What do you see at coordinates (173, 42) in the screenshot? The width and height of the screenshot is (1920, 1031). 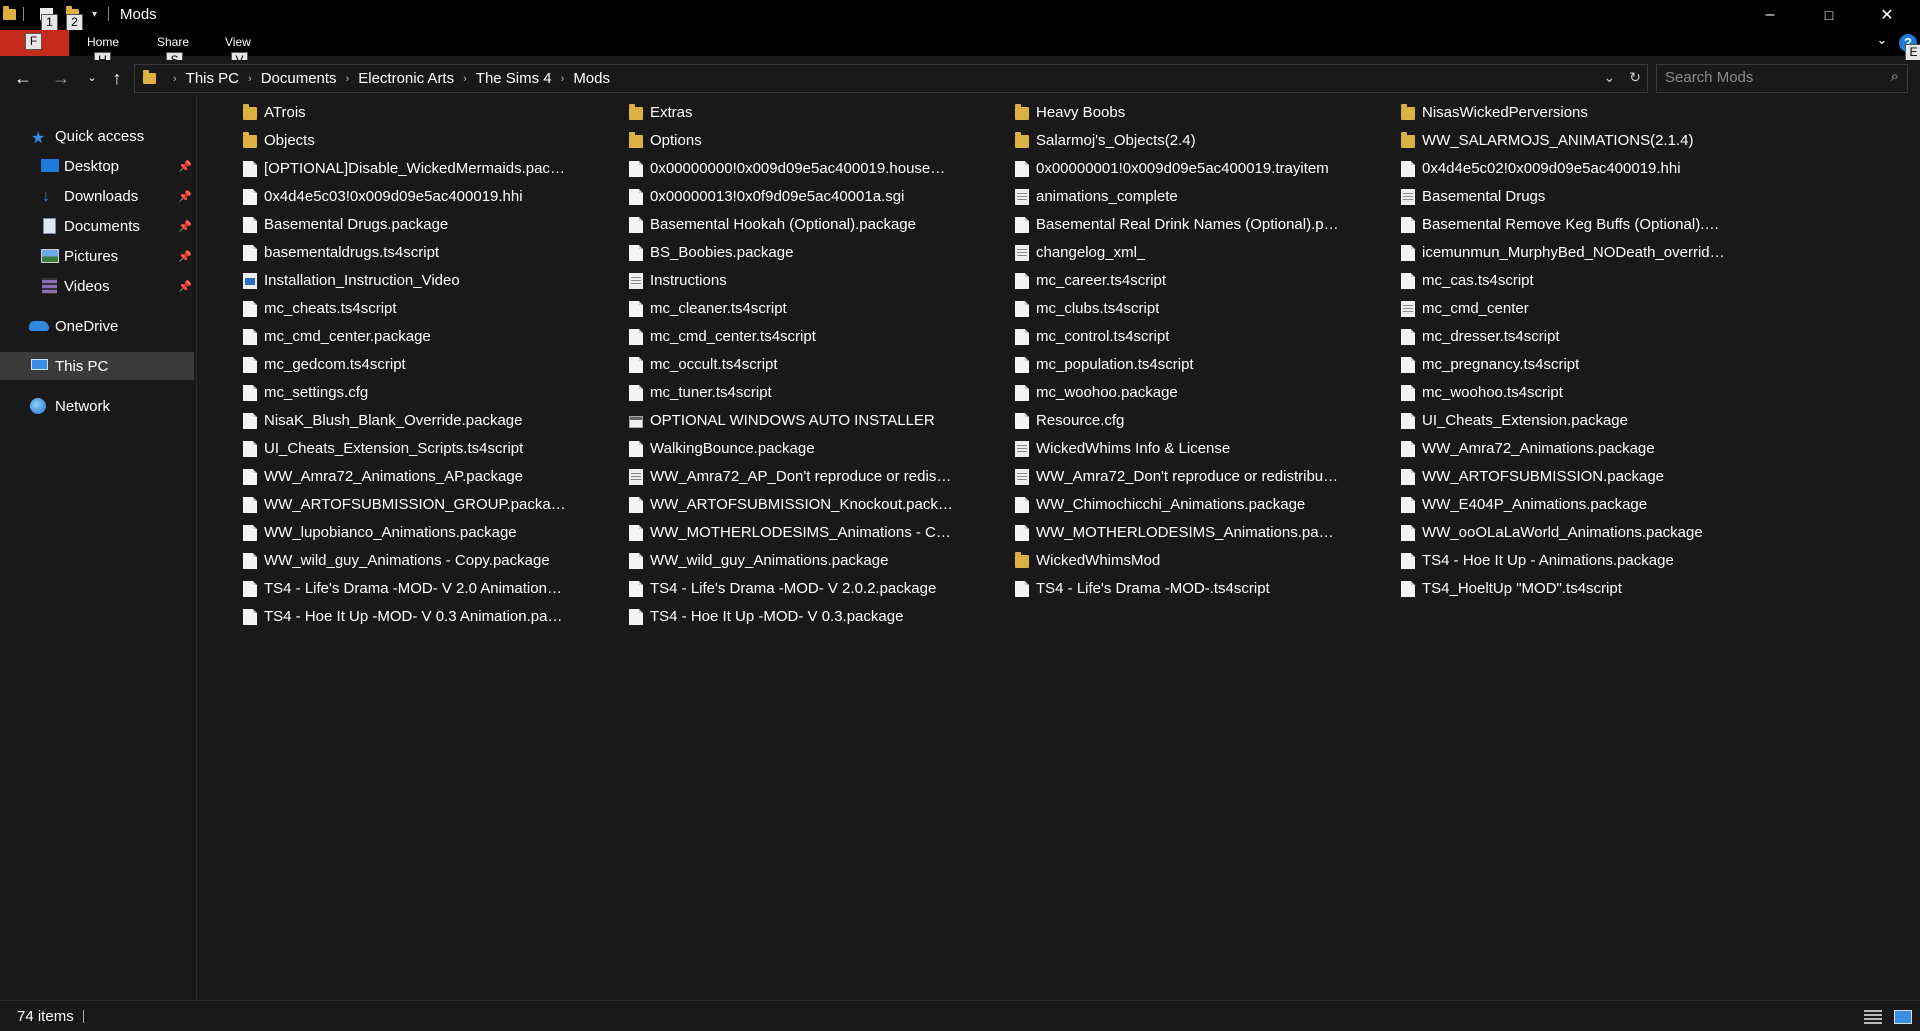 I see `tab-share: Share` at bounding box center [173, 42].